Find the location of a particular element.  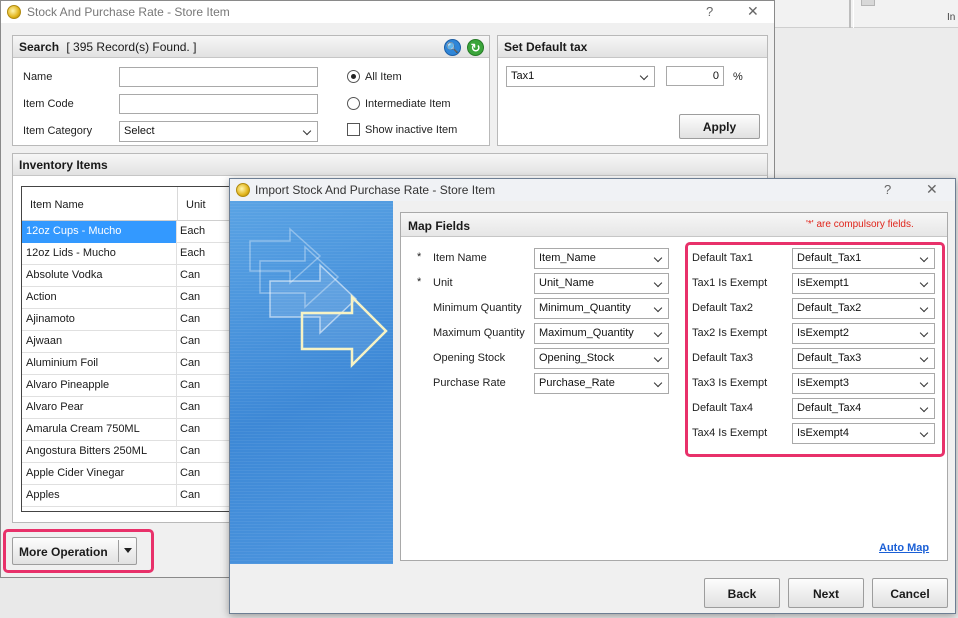

tax-field-label: Default Tax1 is located at coordinates (722, 258).